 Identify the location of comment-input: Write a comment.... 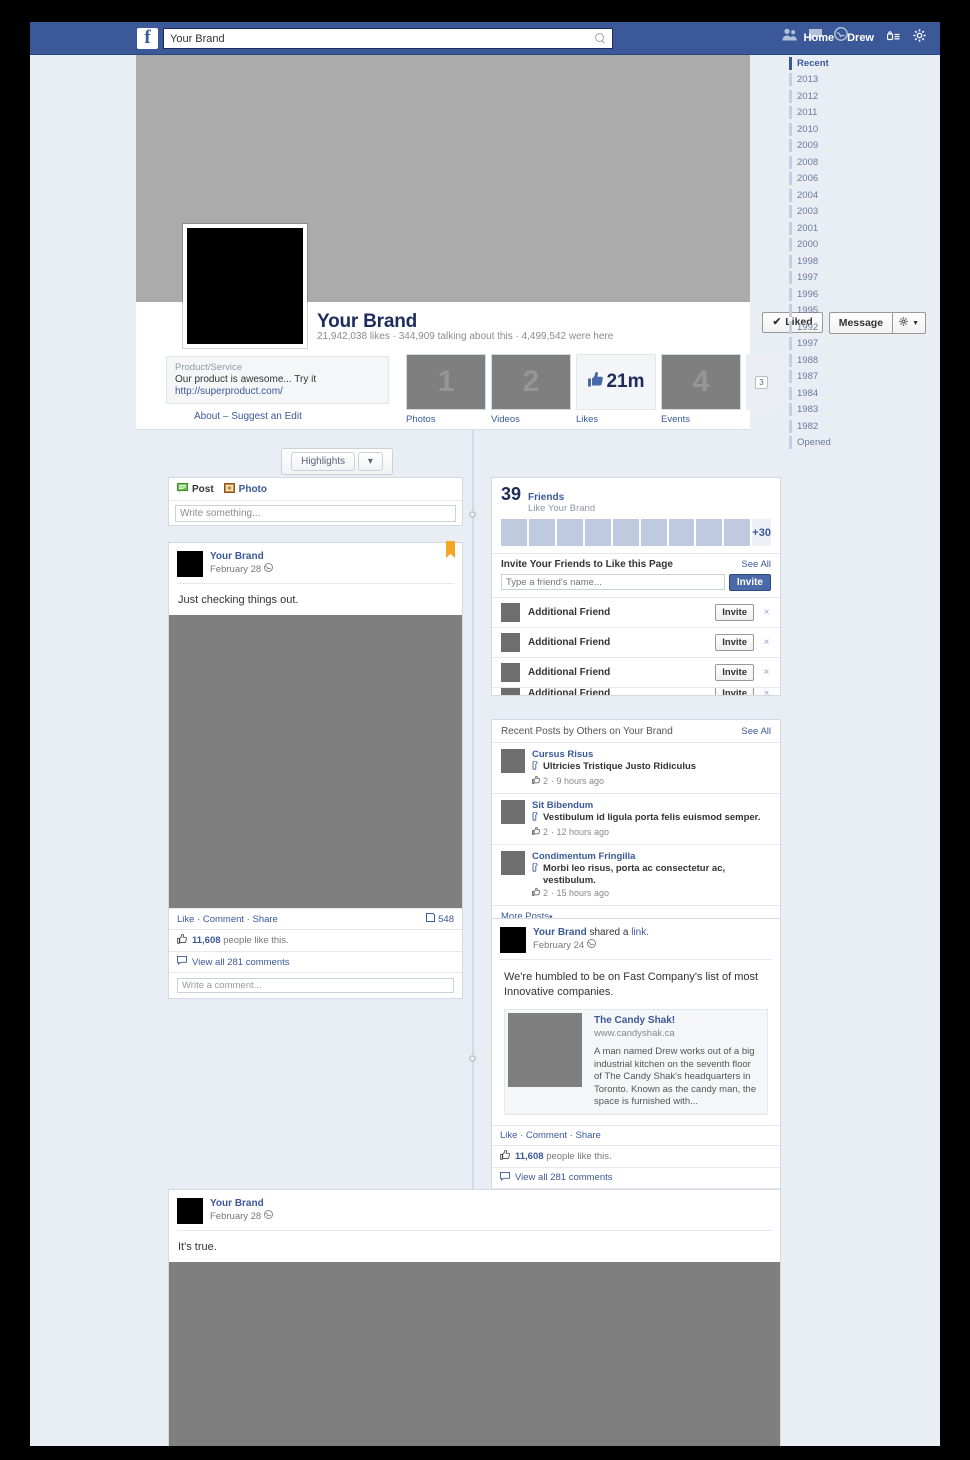
(315, 985).